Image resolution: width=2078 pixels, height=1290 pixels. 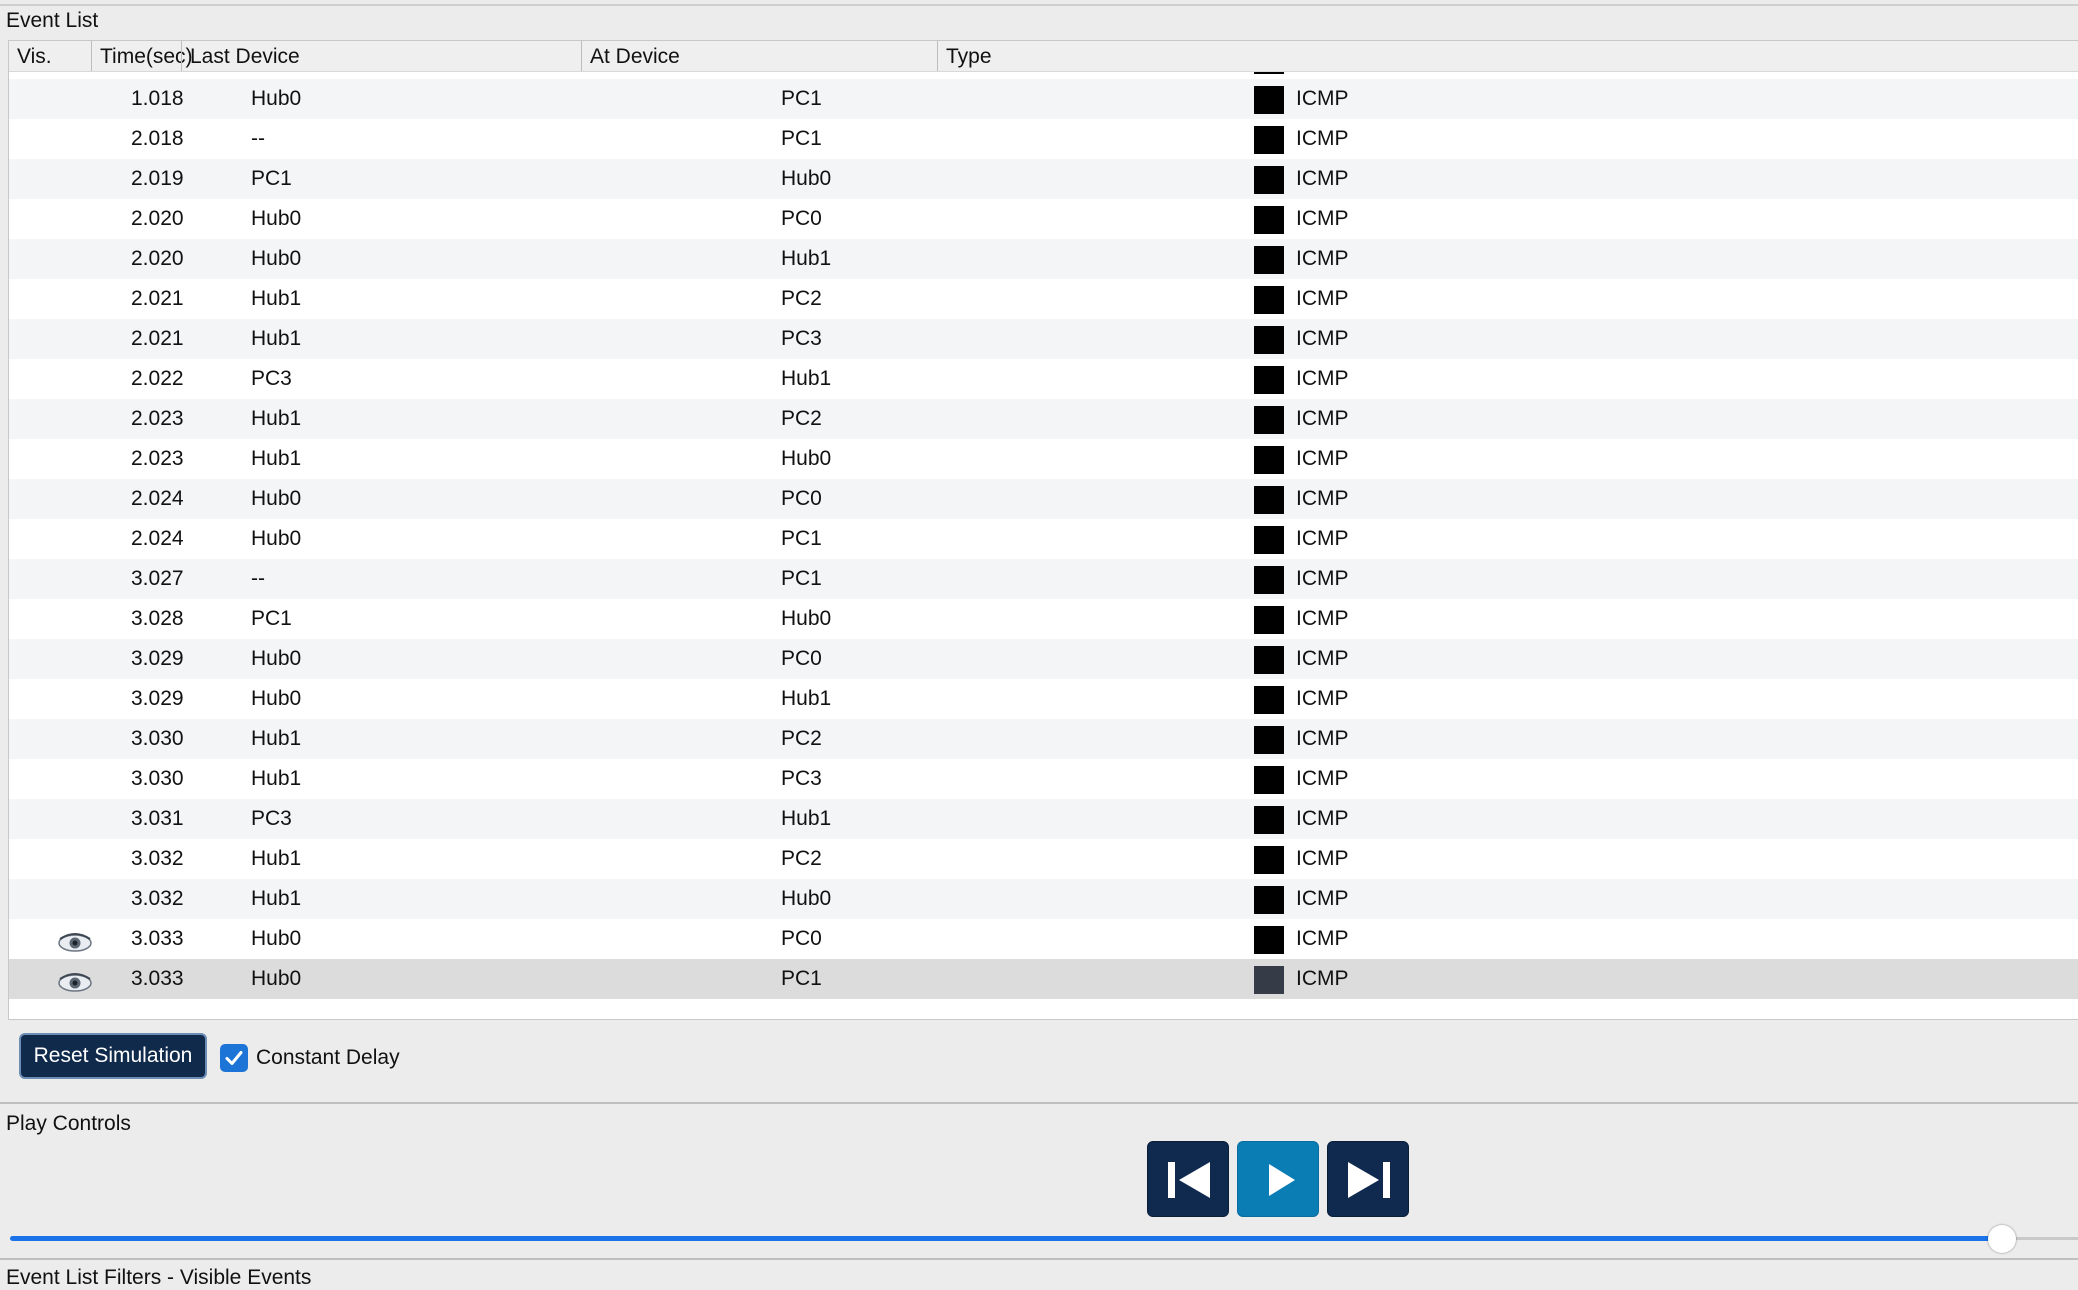 I want to click on table-row: 2.024 Hub0 PC1 ICMP, so click(x=1043, y=539).